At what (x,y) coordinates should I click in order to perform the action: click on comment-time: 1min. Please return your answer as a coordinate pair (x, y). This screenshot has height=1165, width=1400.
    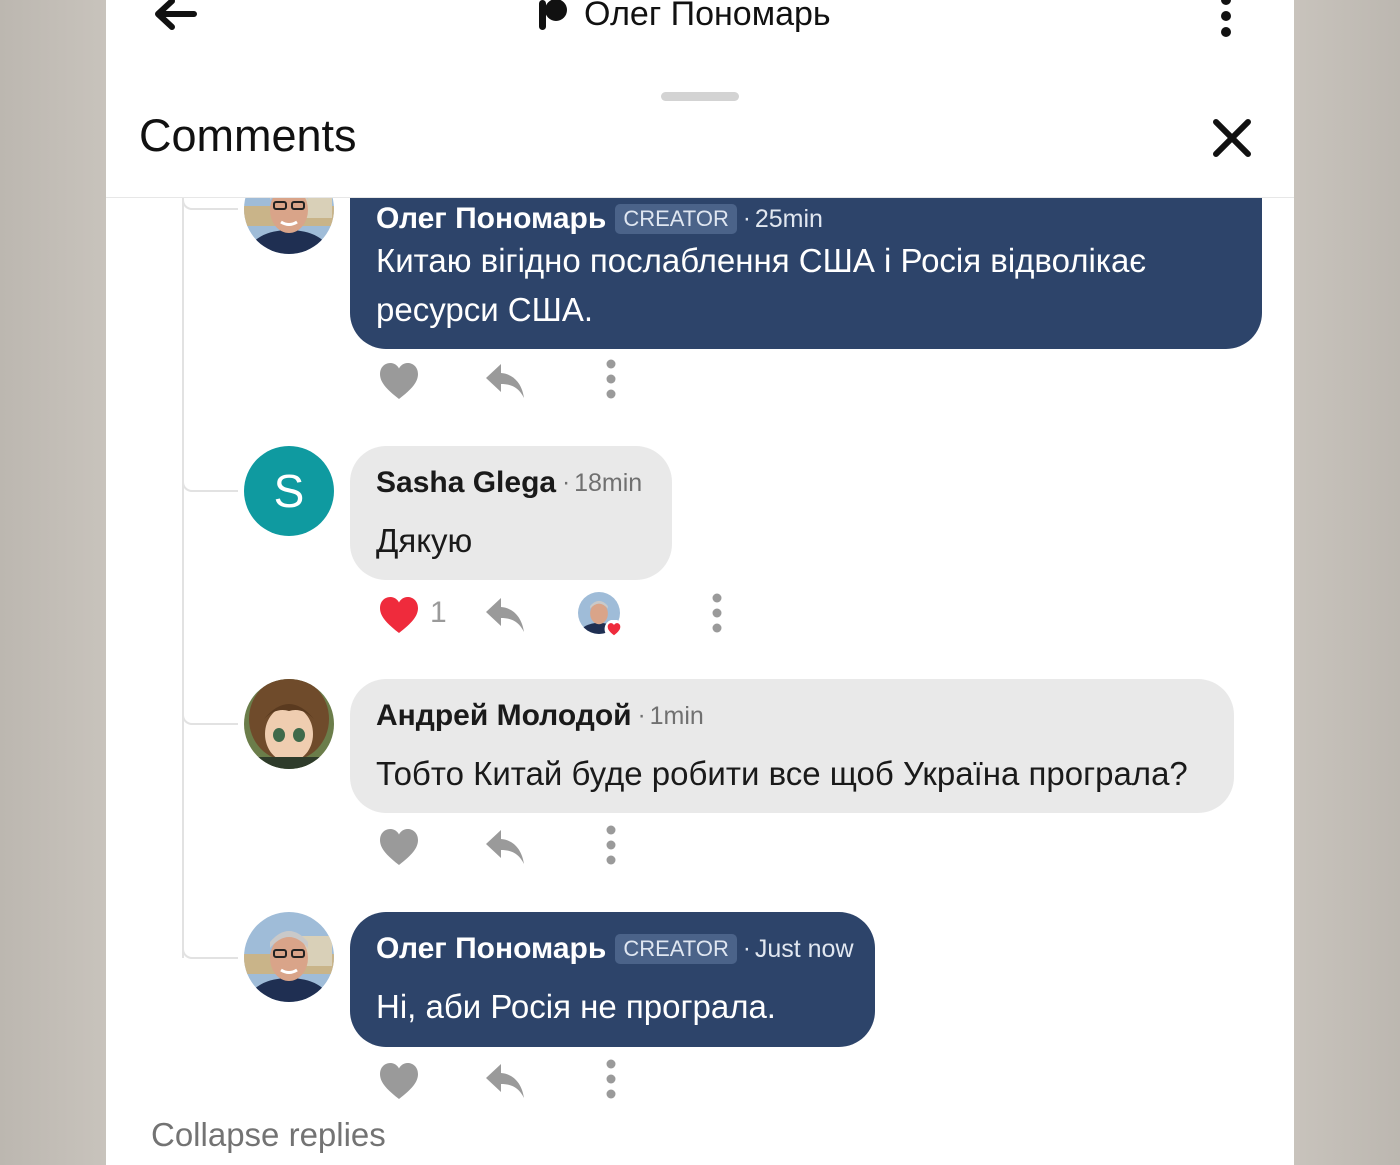
    Looking at the image, I should click on (676, 715).